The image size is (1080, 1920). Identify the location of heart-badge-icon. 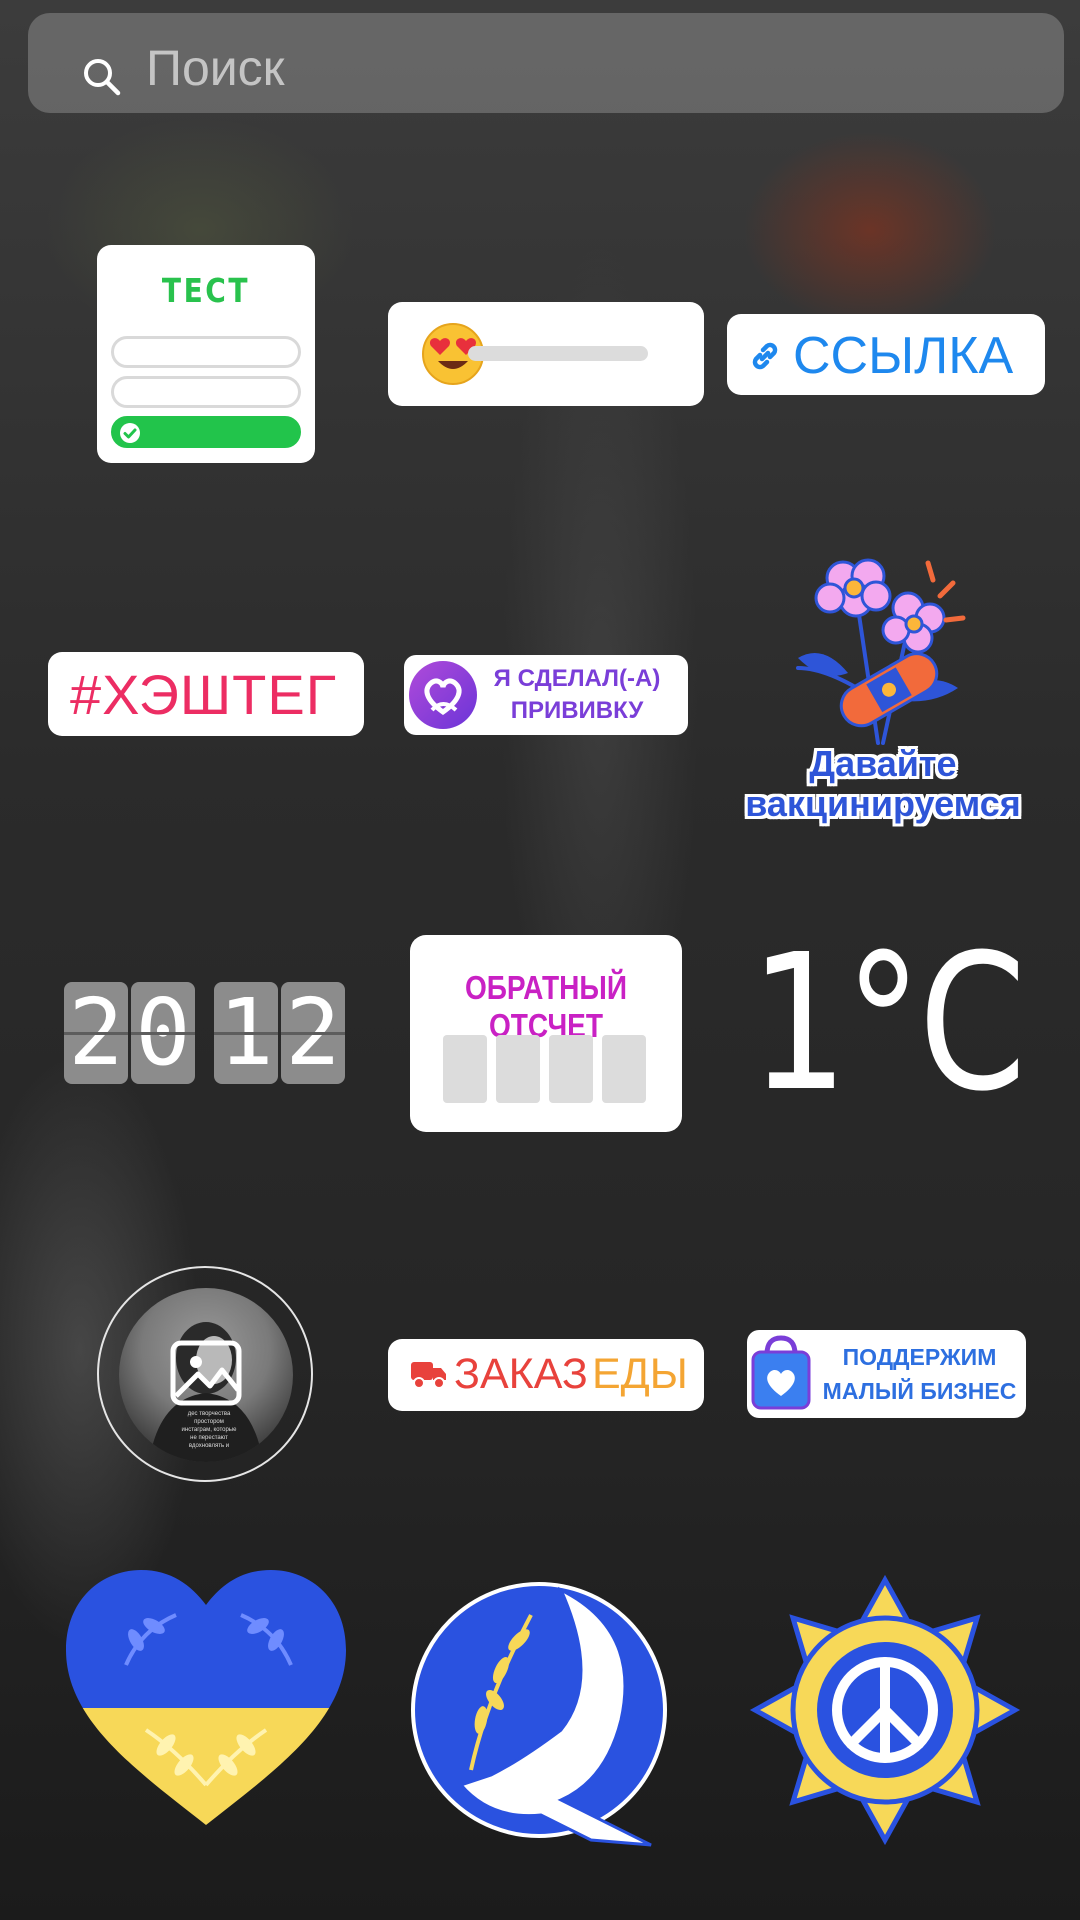
(443, 695).